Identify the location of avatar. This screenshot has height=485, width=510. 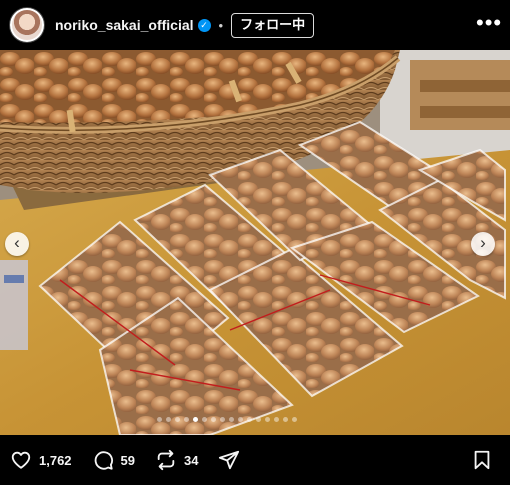
(27, 25).